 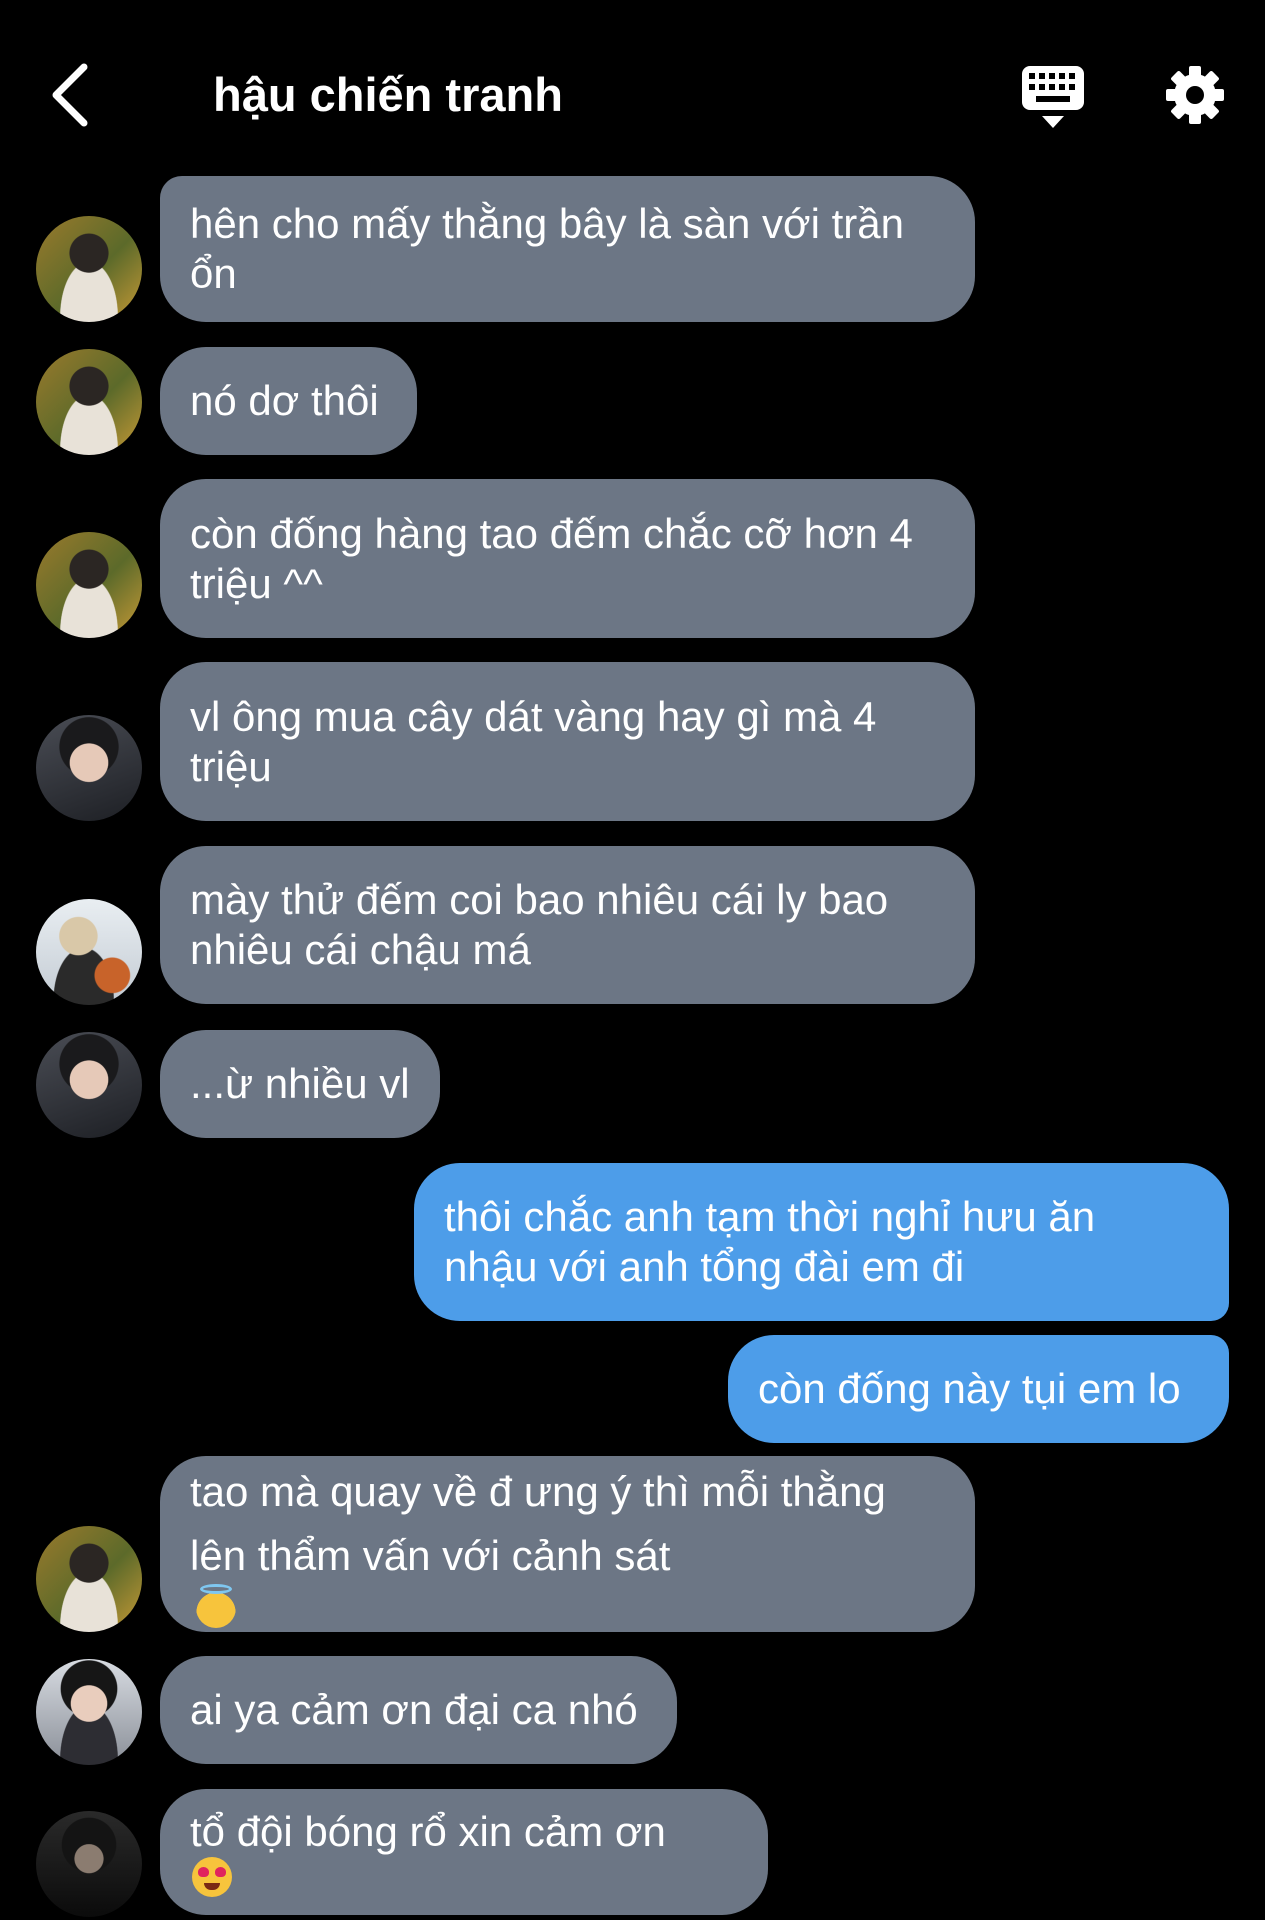 I want to click on smiling-face-with-halo-emoji, so click(x=216, y=1606).